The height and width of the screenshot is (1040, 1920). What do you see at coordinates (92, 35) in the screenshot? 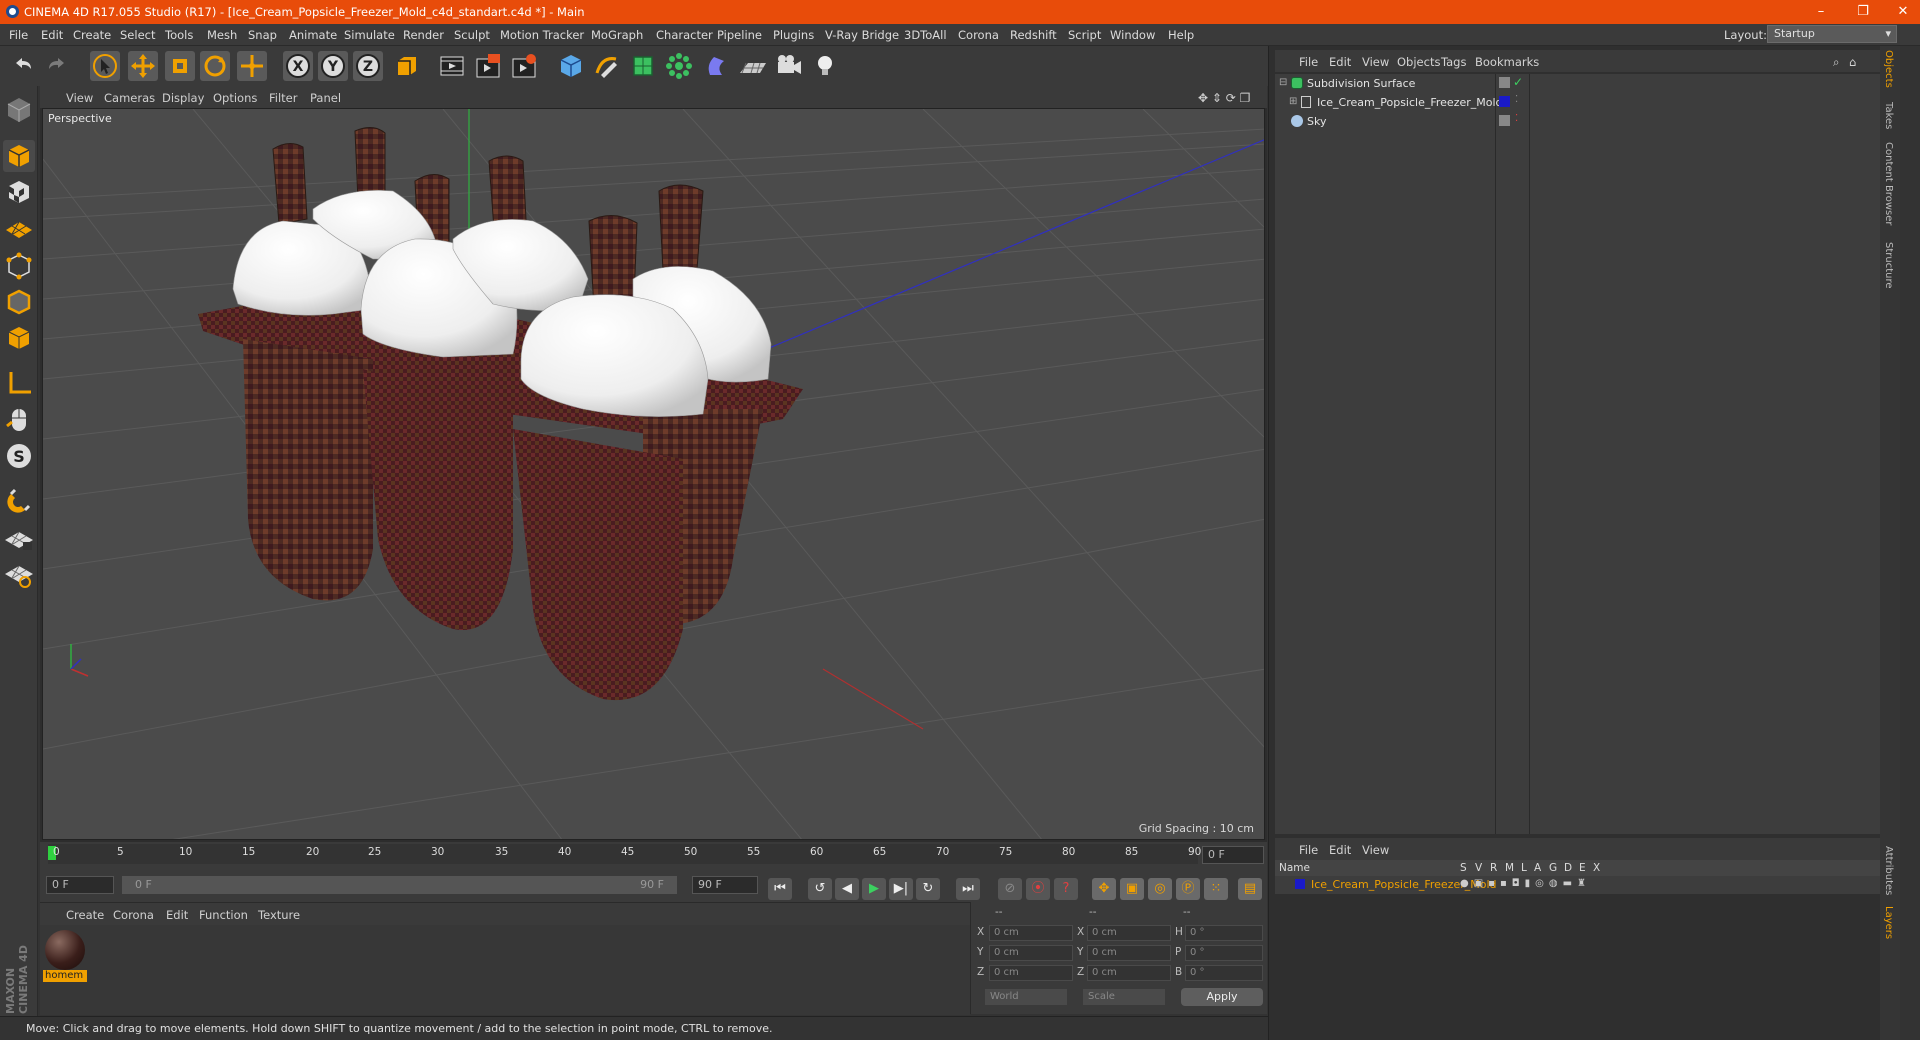
I see `menu-create: Create` at bounding box center [92, 35].